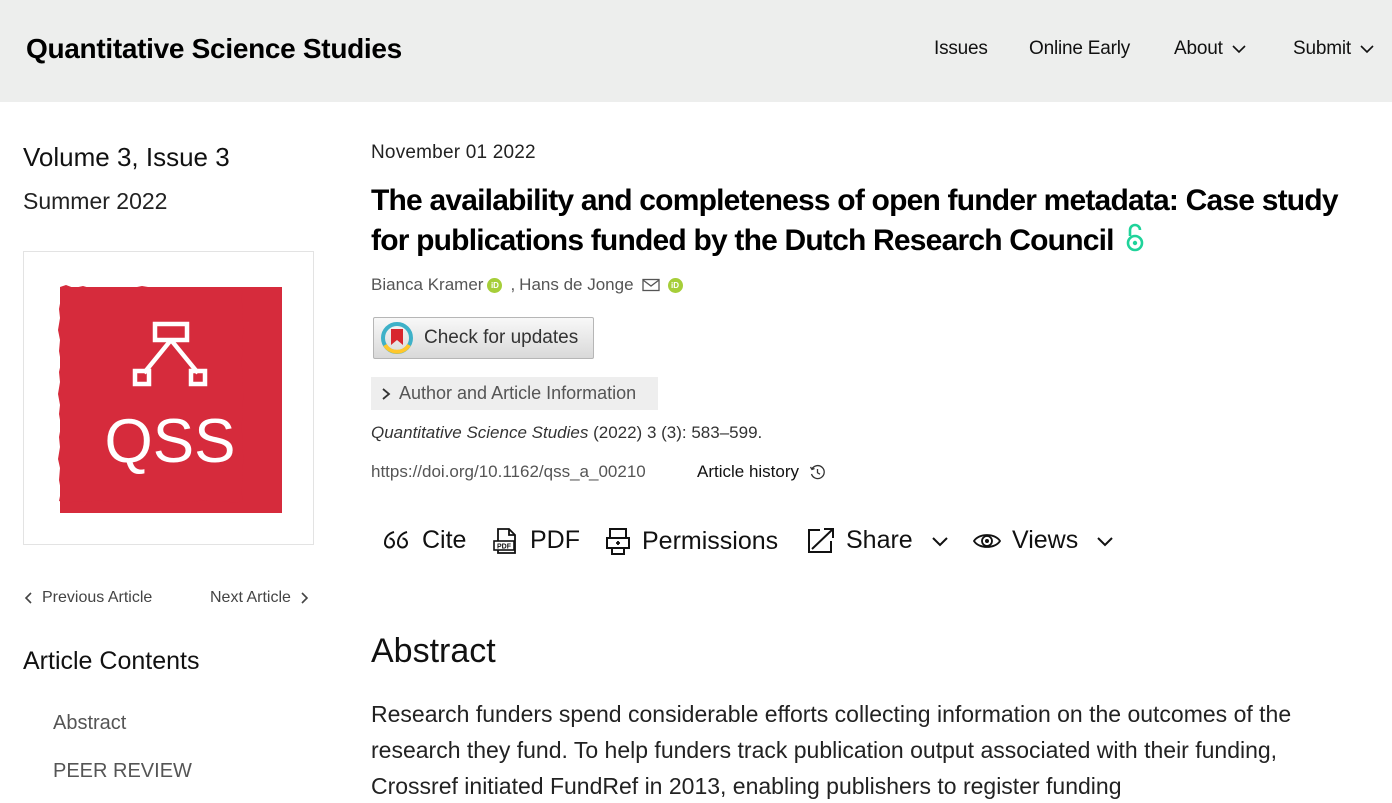 The image size is (1392, 803). I want to click on author-list: Bianca Kramer iD , Hans de Jonge iD, so click(527, 285).